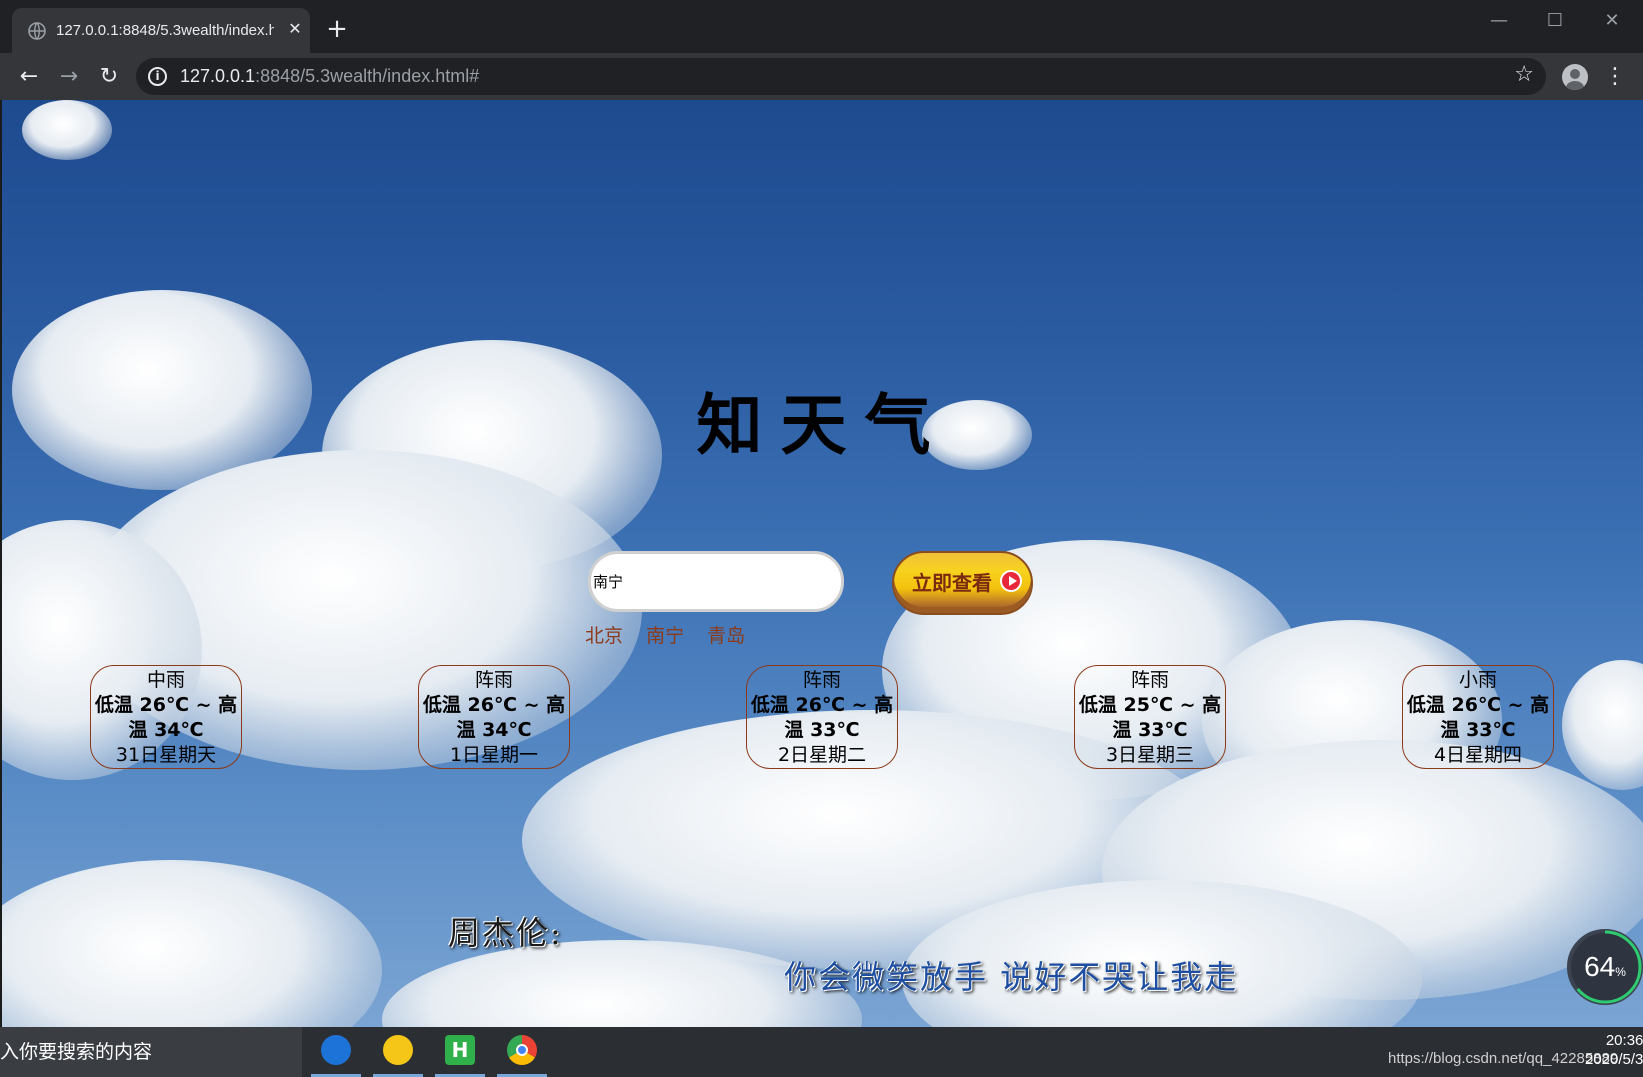  Describe the element at coordinates (151, 1052) in the screenshot. I see `taskbar-search-box: 入你要搜索的内容` at that location.